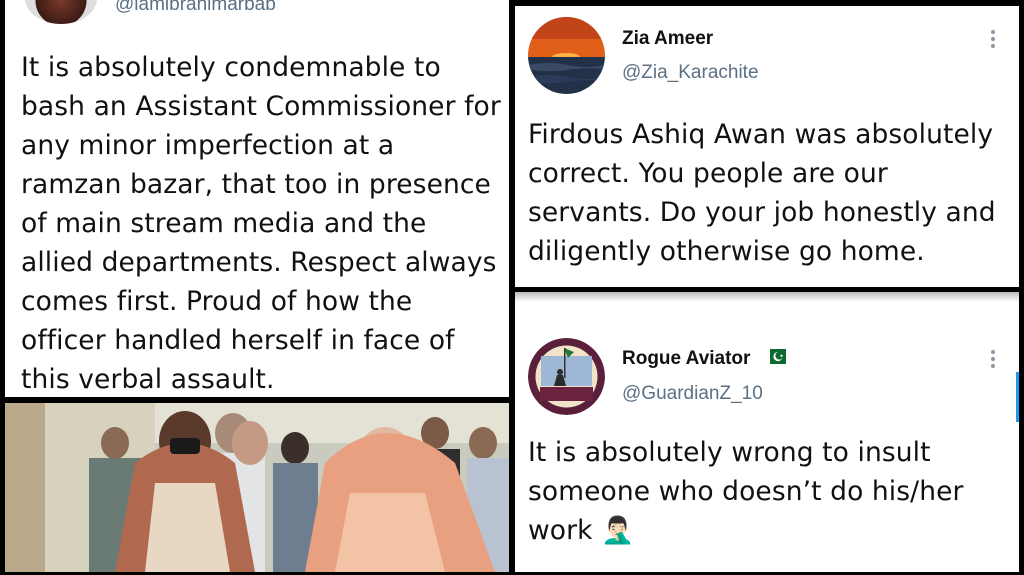  I want to click on video-thumbnail, so click(257, 487).